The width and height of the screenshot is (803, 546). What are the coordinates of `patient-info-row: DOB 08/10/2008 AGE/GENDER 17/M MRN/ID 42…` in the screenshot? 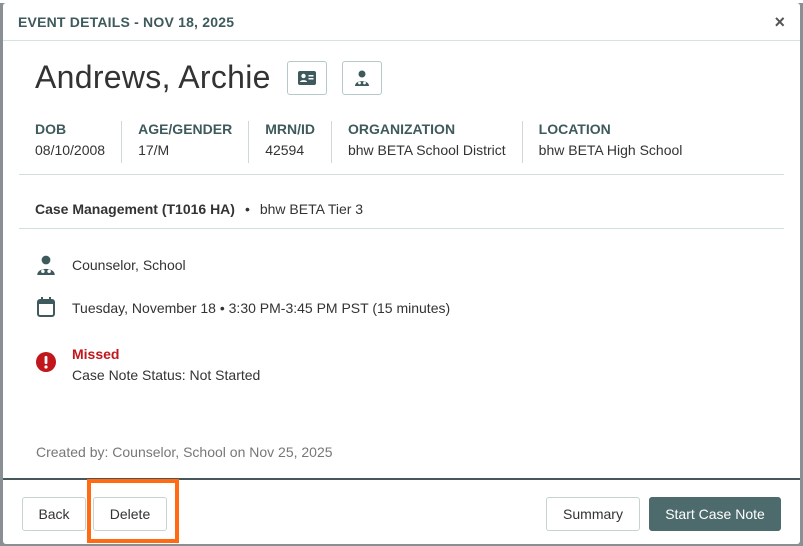 It's located at (401, 142).